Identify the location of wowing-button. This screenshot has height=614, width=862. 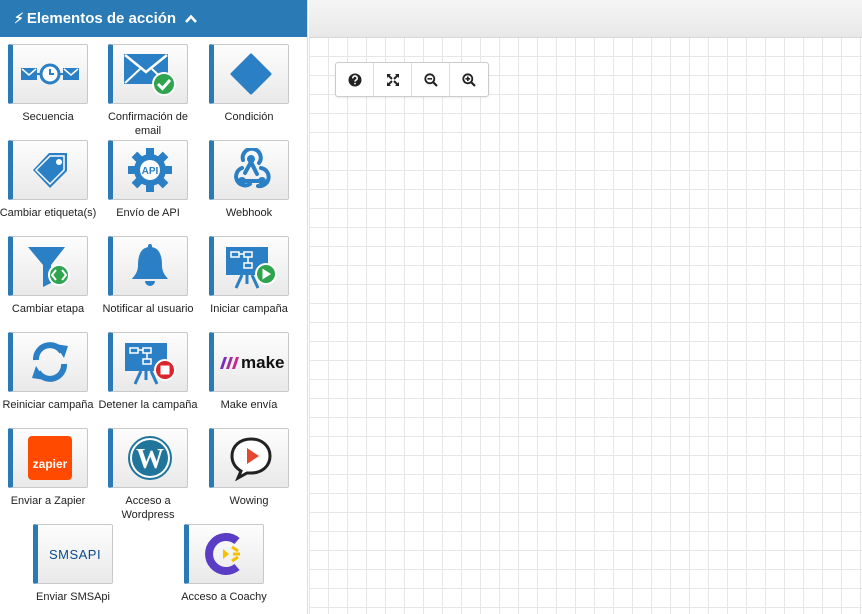
(249, 458).